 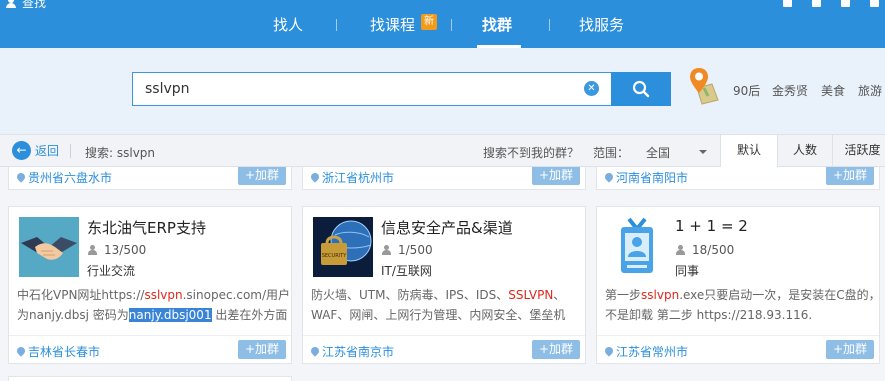 What do you see at coordinates (150, 378) in the screenshot?
I see `group-card` at bounding box center [150, 378].